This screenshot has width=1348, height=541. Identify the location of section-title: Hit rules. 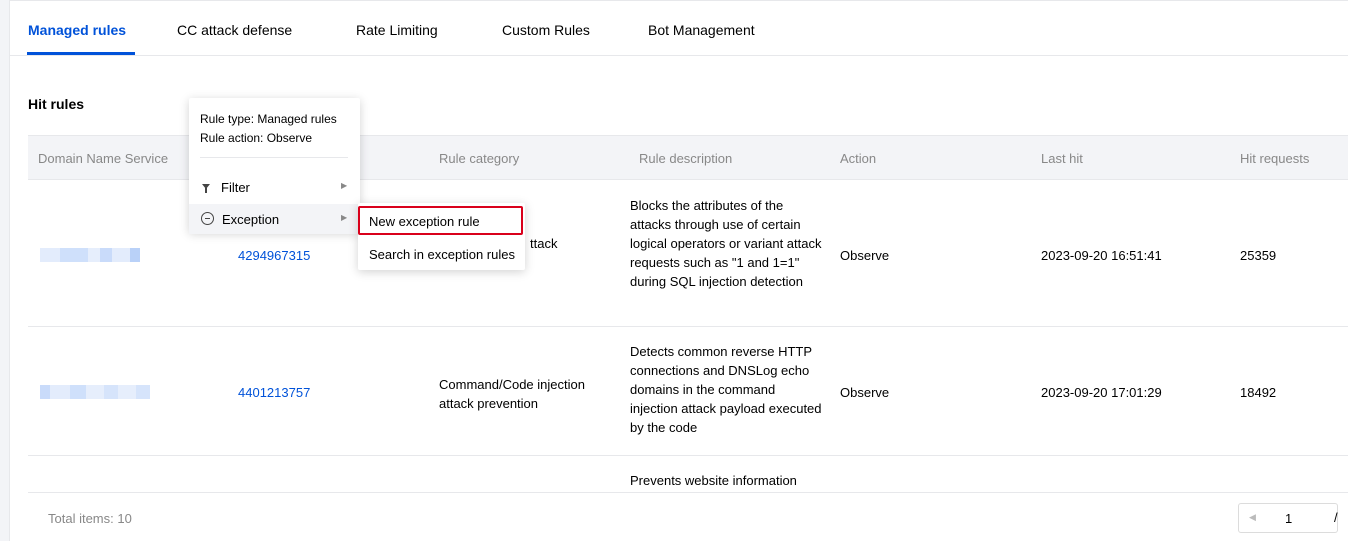
(56, 104).